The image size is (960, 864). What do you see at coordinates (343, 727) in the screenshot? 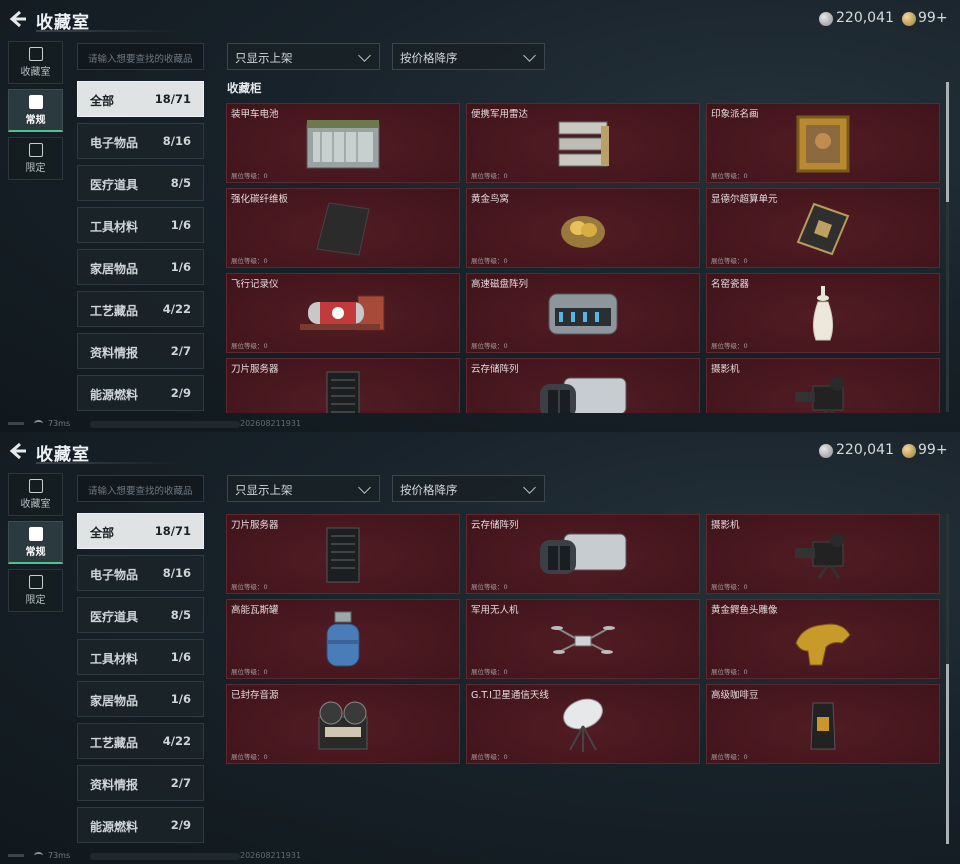
I see `reel-recorder-icon` at bounding box center [343, 727].